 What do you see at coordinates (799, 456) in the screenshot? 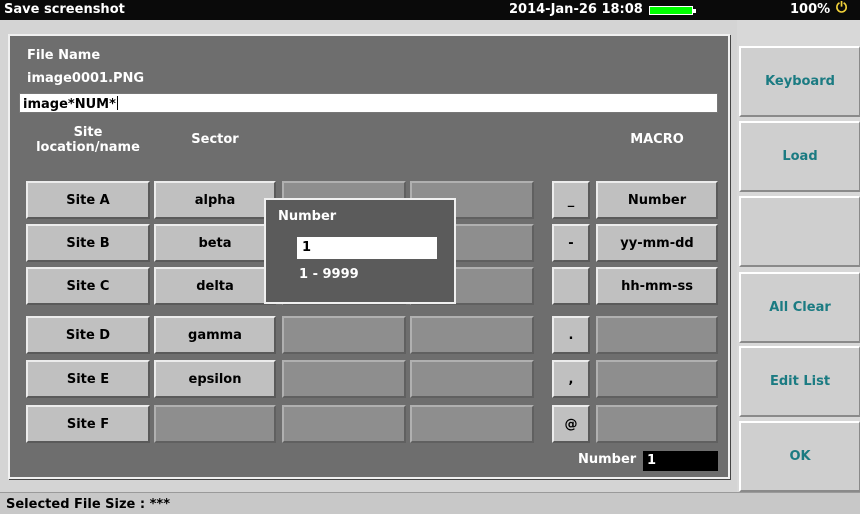
I see `softkey-ok: OK` at bounding box center [799, 456].